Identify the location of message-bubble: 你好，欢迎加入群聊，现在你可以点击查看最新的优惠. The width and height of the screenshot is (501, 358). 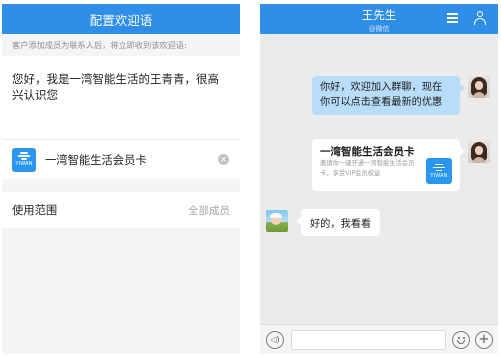
(388, 95).